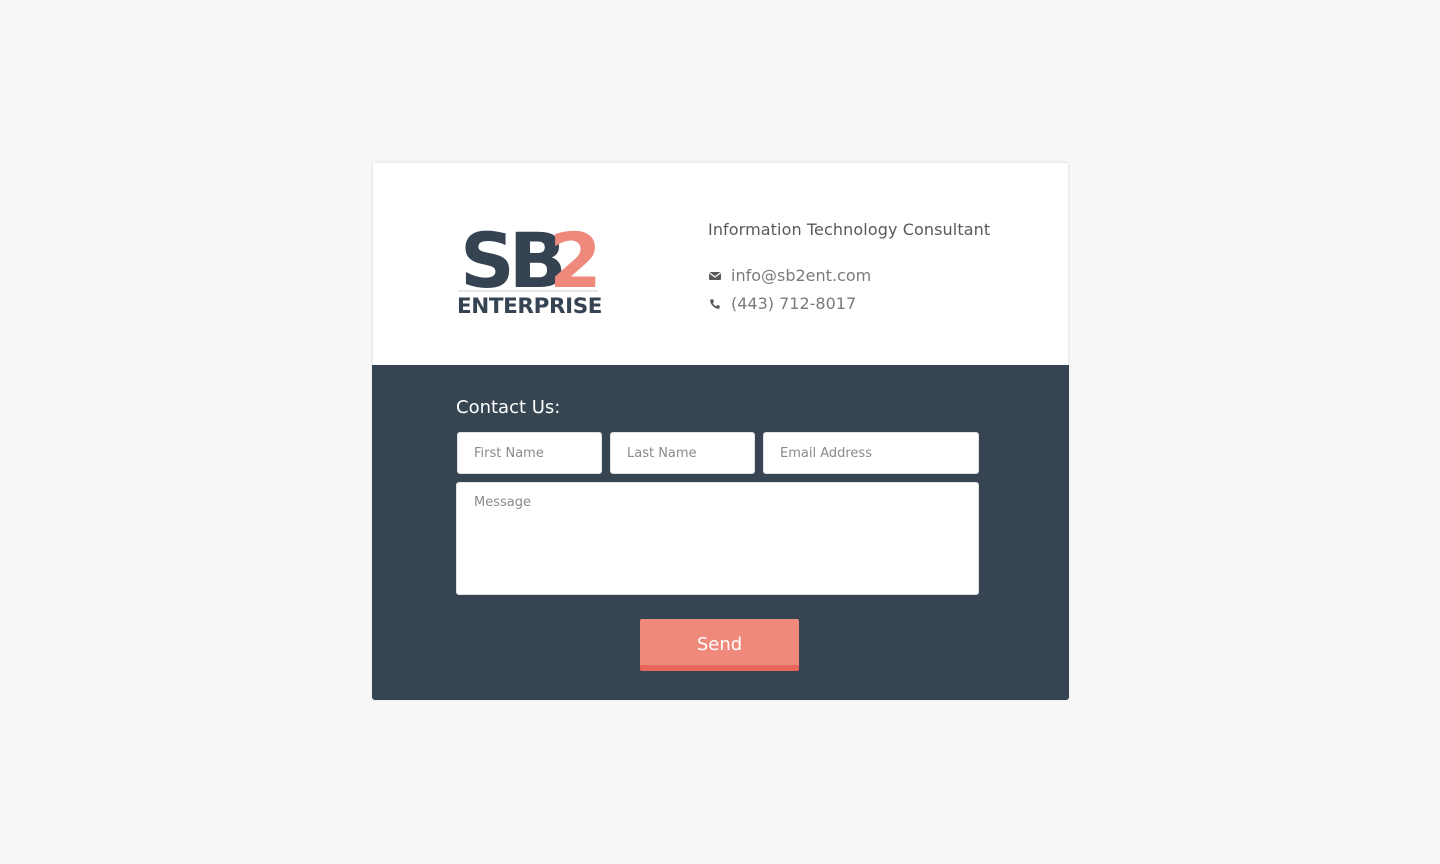 This screenshot has height=864, width=1440. I want to click on svg-text: SB, so click(511, 263).